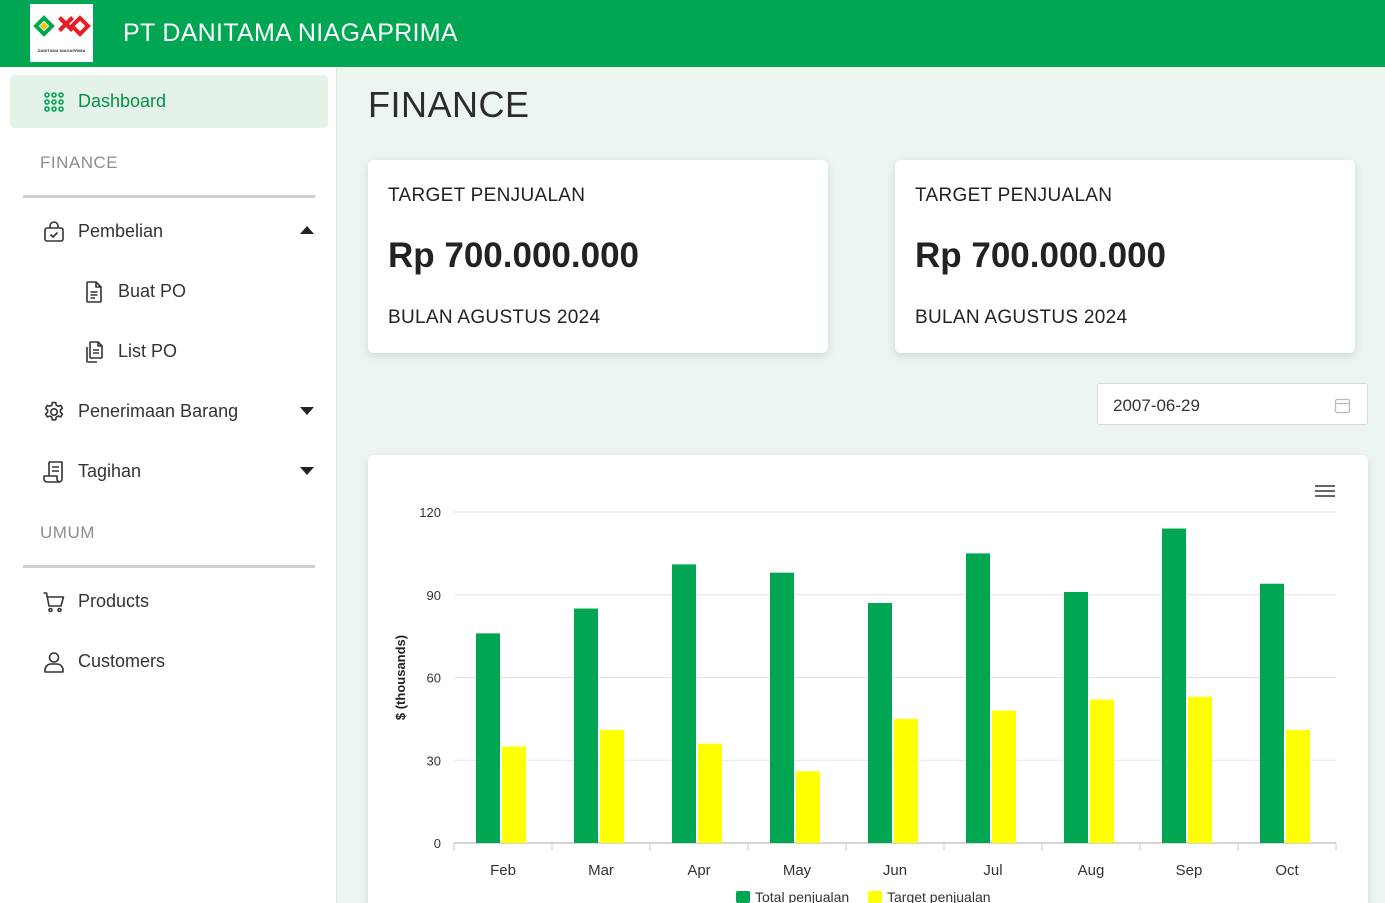  I want to click on sidebar-item-label: Customers, so click(122, 661).